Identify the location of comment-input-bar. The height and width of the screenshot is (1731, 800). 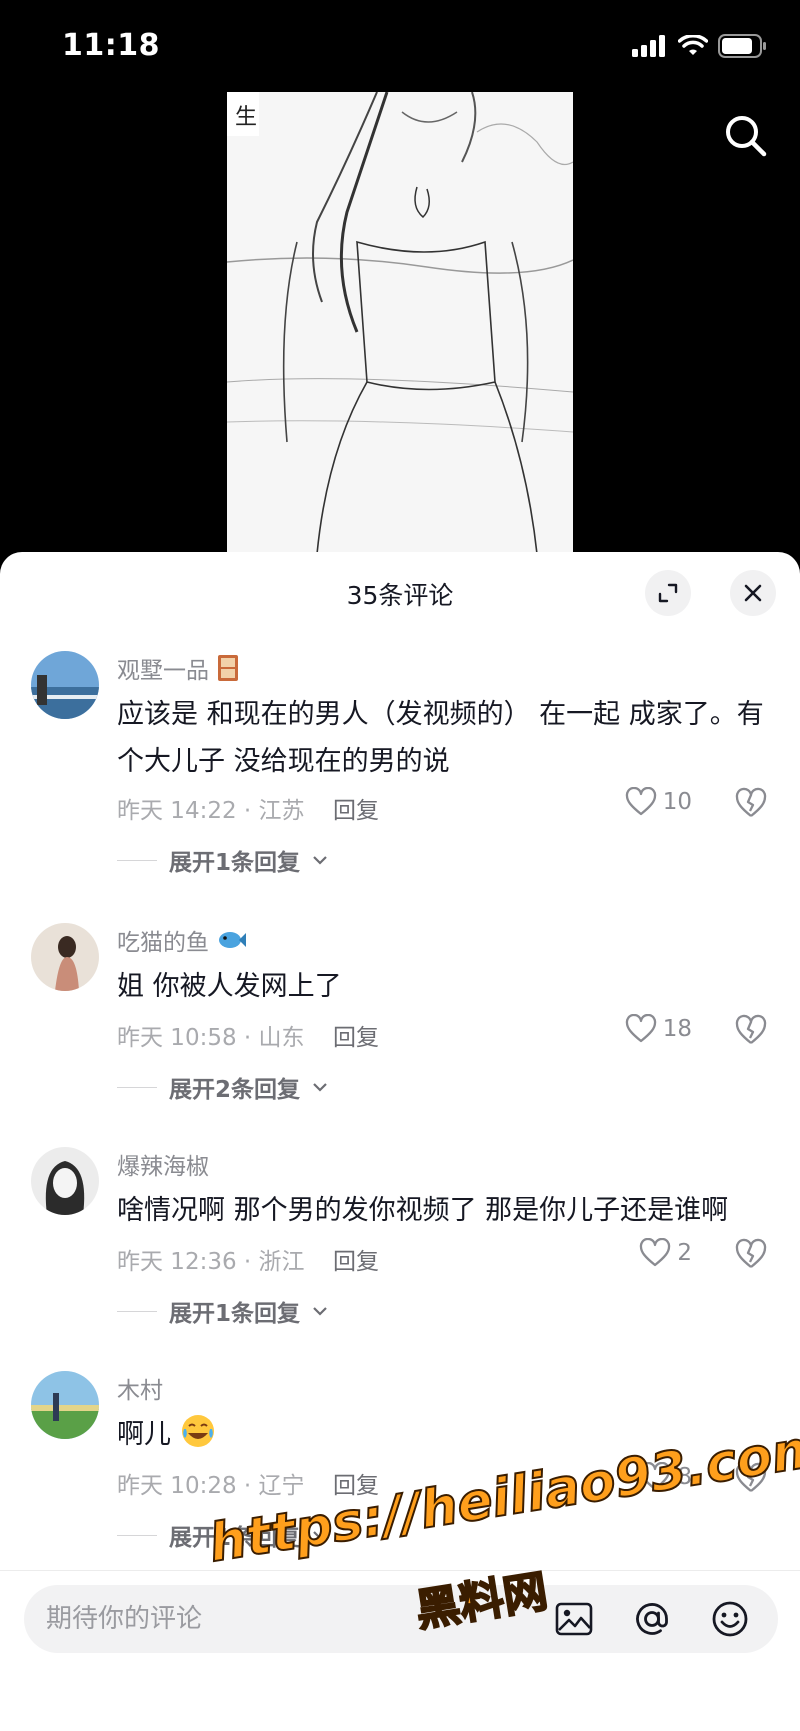
(401, 1619).